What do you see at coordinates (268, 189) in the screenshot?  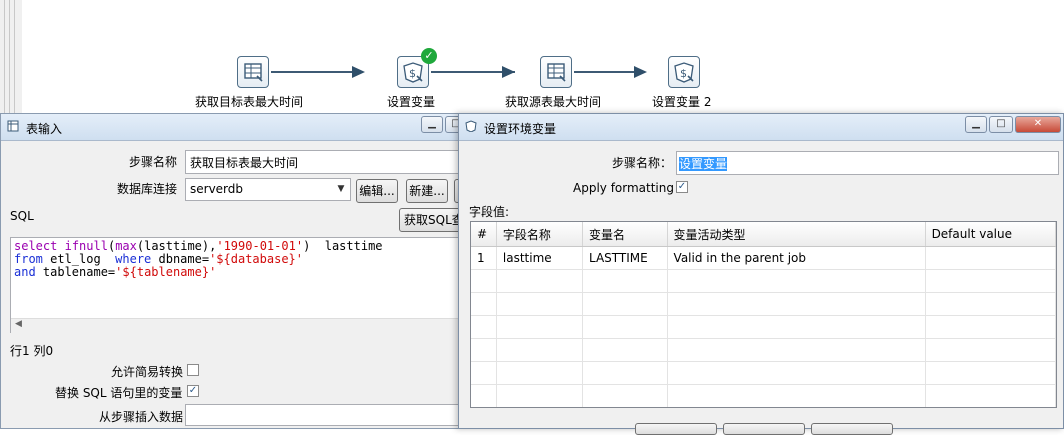 I see `db-connection-select: serverdb` at bounding box center [268, 189].